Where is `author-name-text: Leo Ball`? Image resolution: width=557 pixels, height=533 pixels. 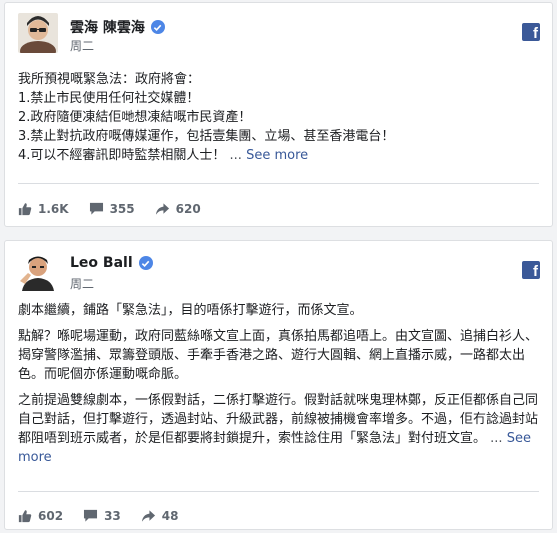
author-name-text: Leo Ball is located at coordinates (101, 263).